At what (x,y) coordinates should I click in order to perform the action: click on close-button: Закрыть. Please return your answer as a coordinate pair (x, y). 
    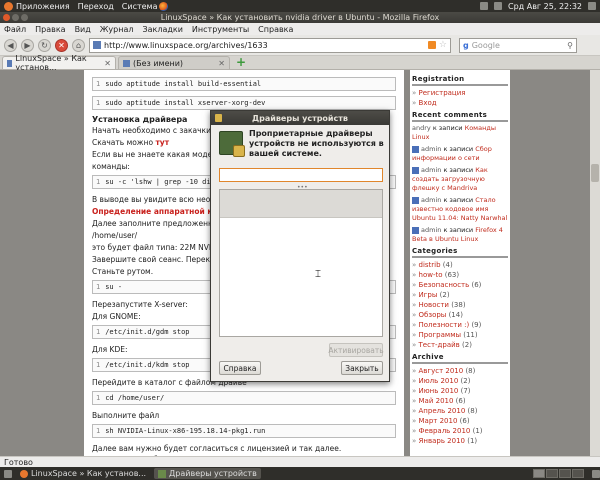
    Looking at the image, I should click on (362, 368).